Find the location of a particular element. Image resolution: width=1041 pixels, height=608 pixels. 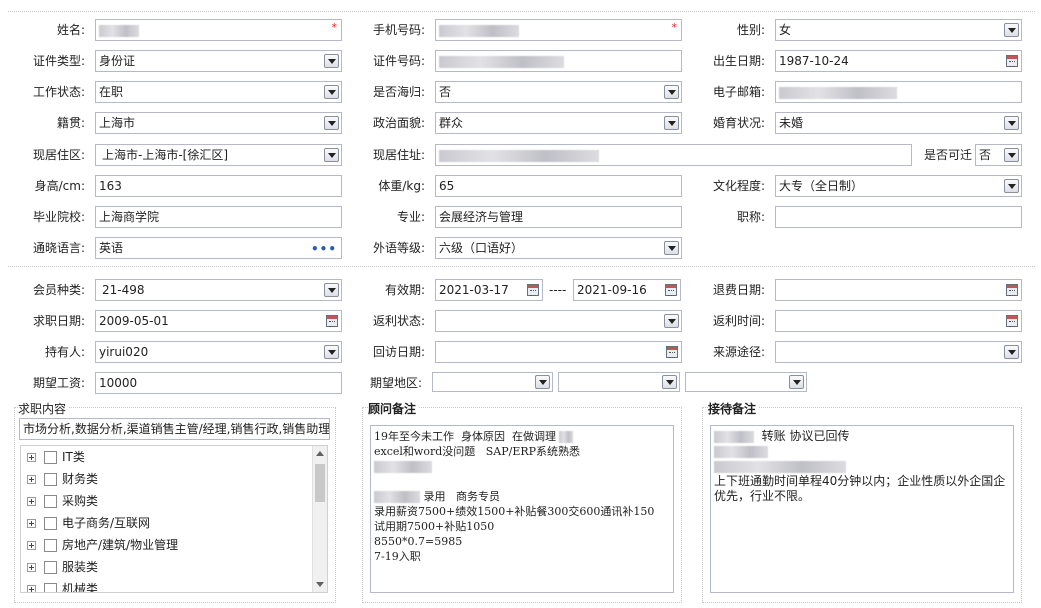

valid-to-field: 2021-09-16 is located at coordinates (627, 290).